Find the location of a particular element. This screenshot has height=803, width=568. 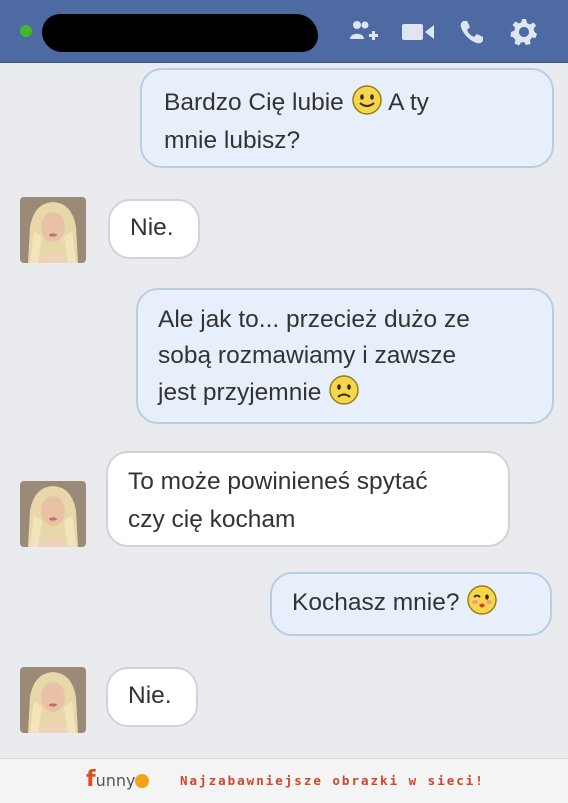

message-text: Bardzo Cię lubie is located at coordinates (254, 102).